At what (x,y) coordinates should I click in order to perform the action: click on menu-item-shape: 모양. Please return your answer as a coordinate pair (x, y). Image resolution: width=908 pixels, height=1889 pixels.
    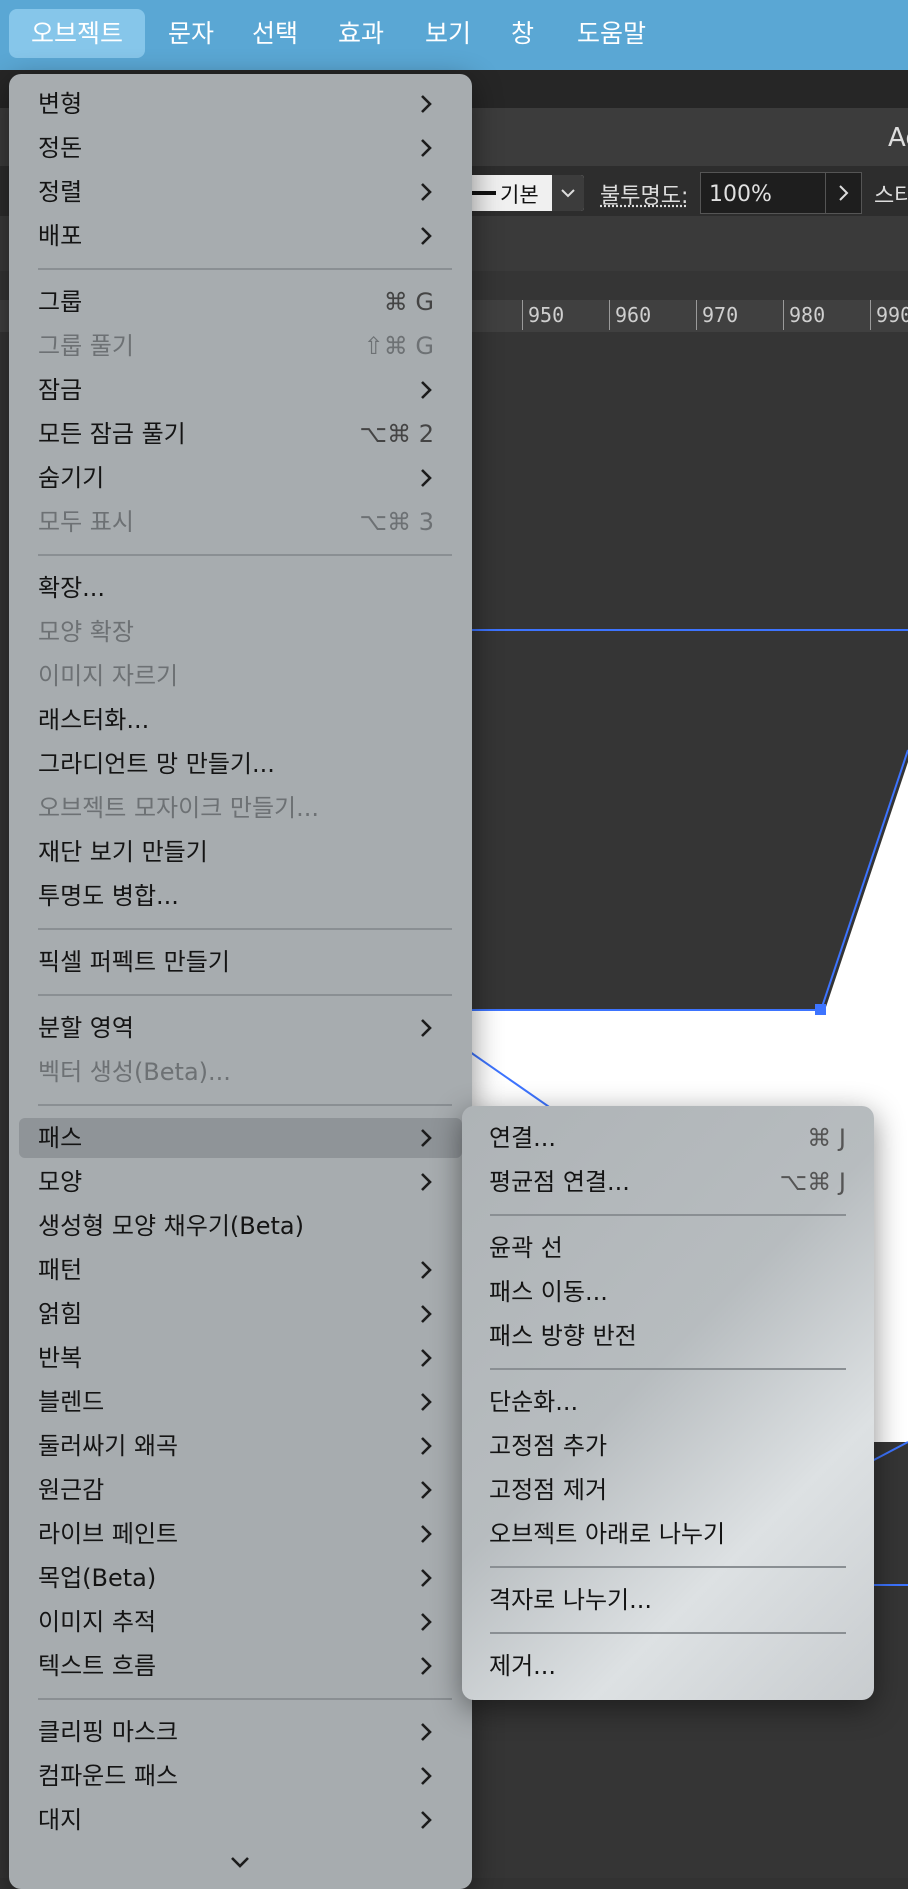
    Looking at the image, I should click on (240, 1182).